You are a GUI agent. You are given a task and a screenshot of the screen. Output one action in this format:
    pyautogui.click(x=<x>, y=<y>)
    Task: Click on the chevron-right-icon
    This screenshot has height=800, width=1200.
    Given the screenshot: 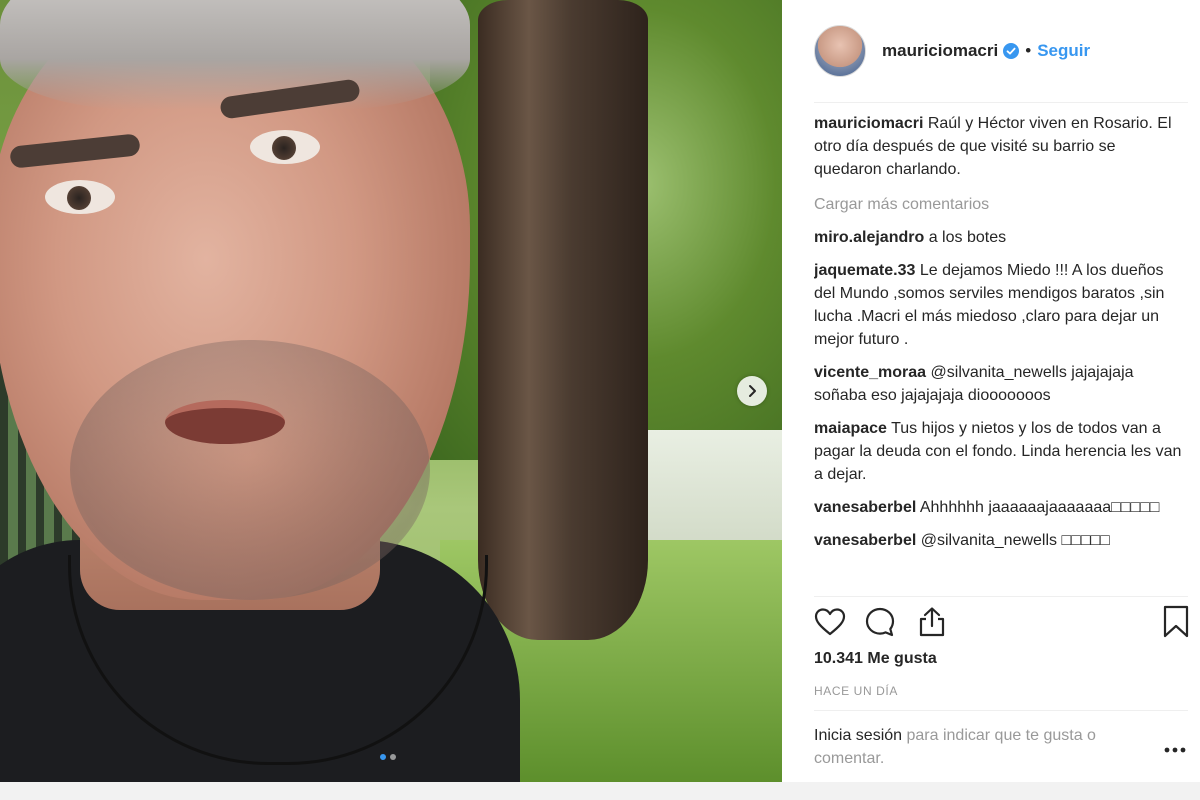 What is the action you would take?
    pyautogui.click(x=752, y=391)
    